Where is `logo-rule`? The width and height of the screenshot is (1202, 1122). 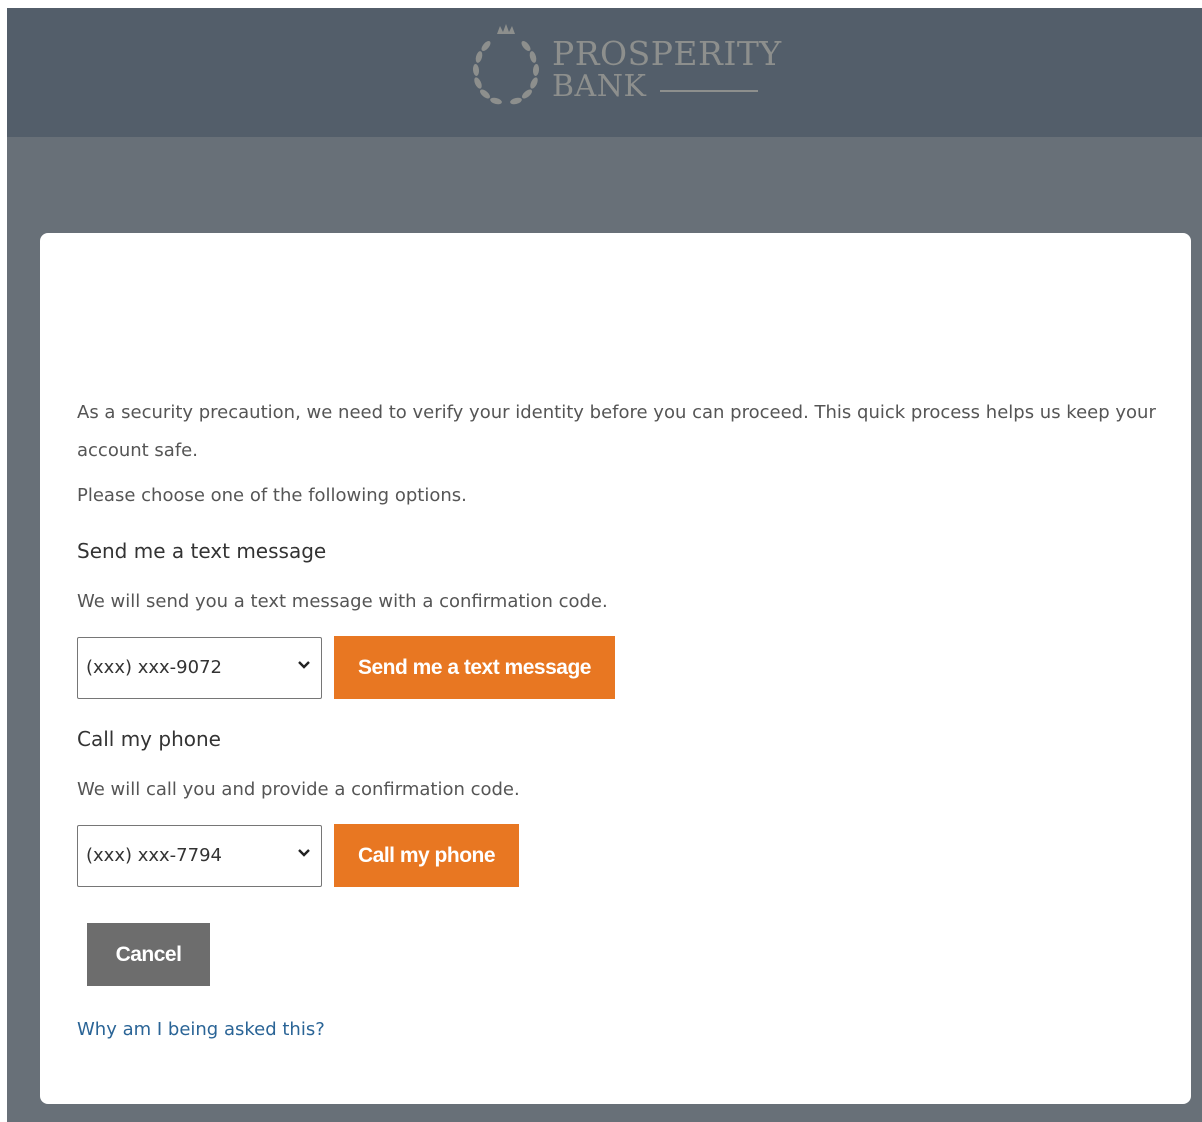
logo-rule is located at coordinates (709, 91).